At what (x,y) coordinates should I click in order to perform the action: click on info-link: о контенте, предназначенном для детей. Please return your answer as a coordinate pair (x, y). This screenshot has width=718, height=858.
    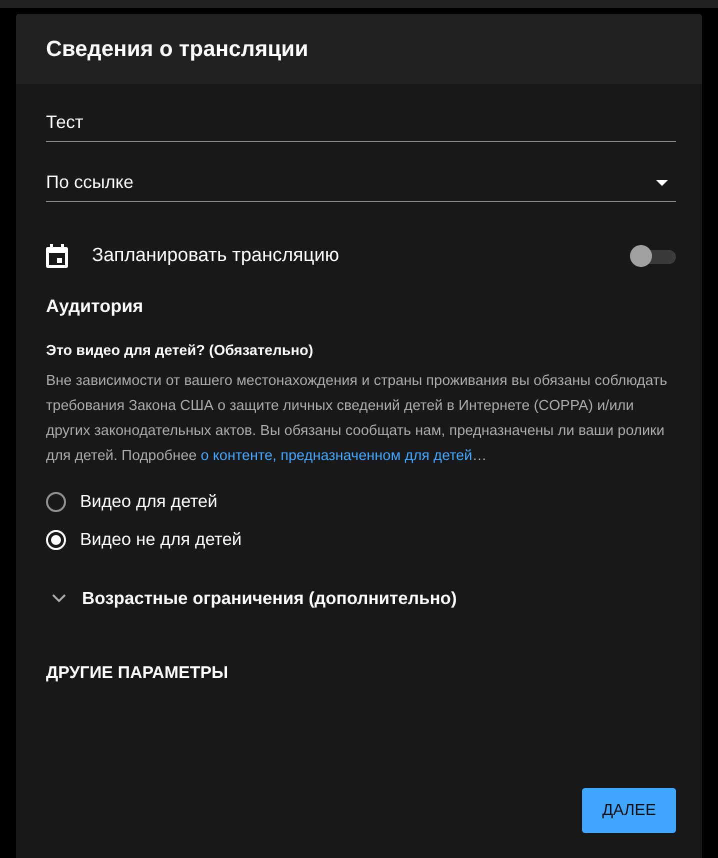
    Looking at the image, I should click on (336, 456).